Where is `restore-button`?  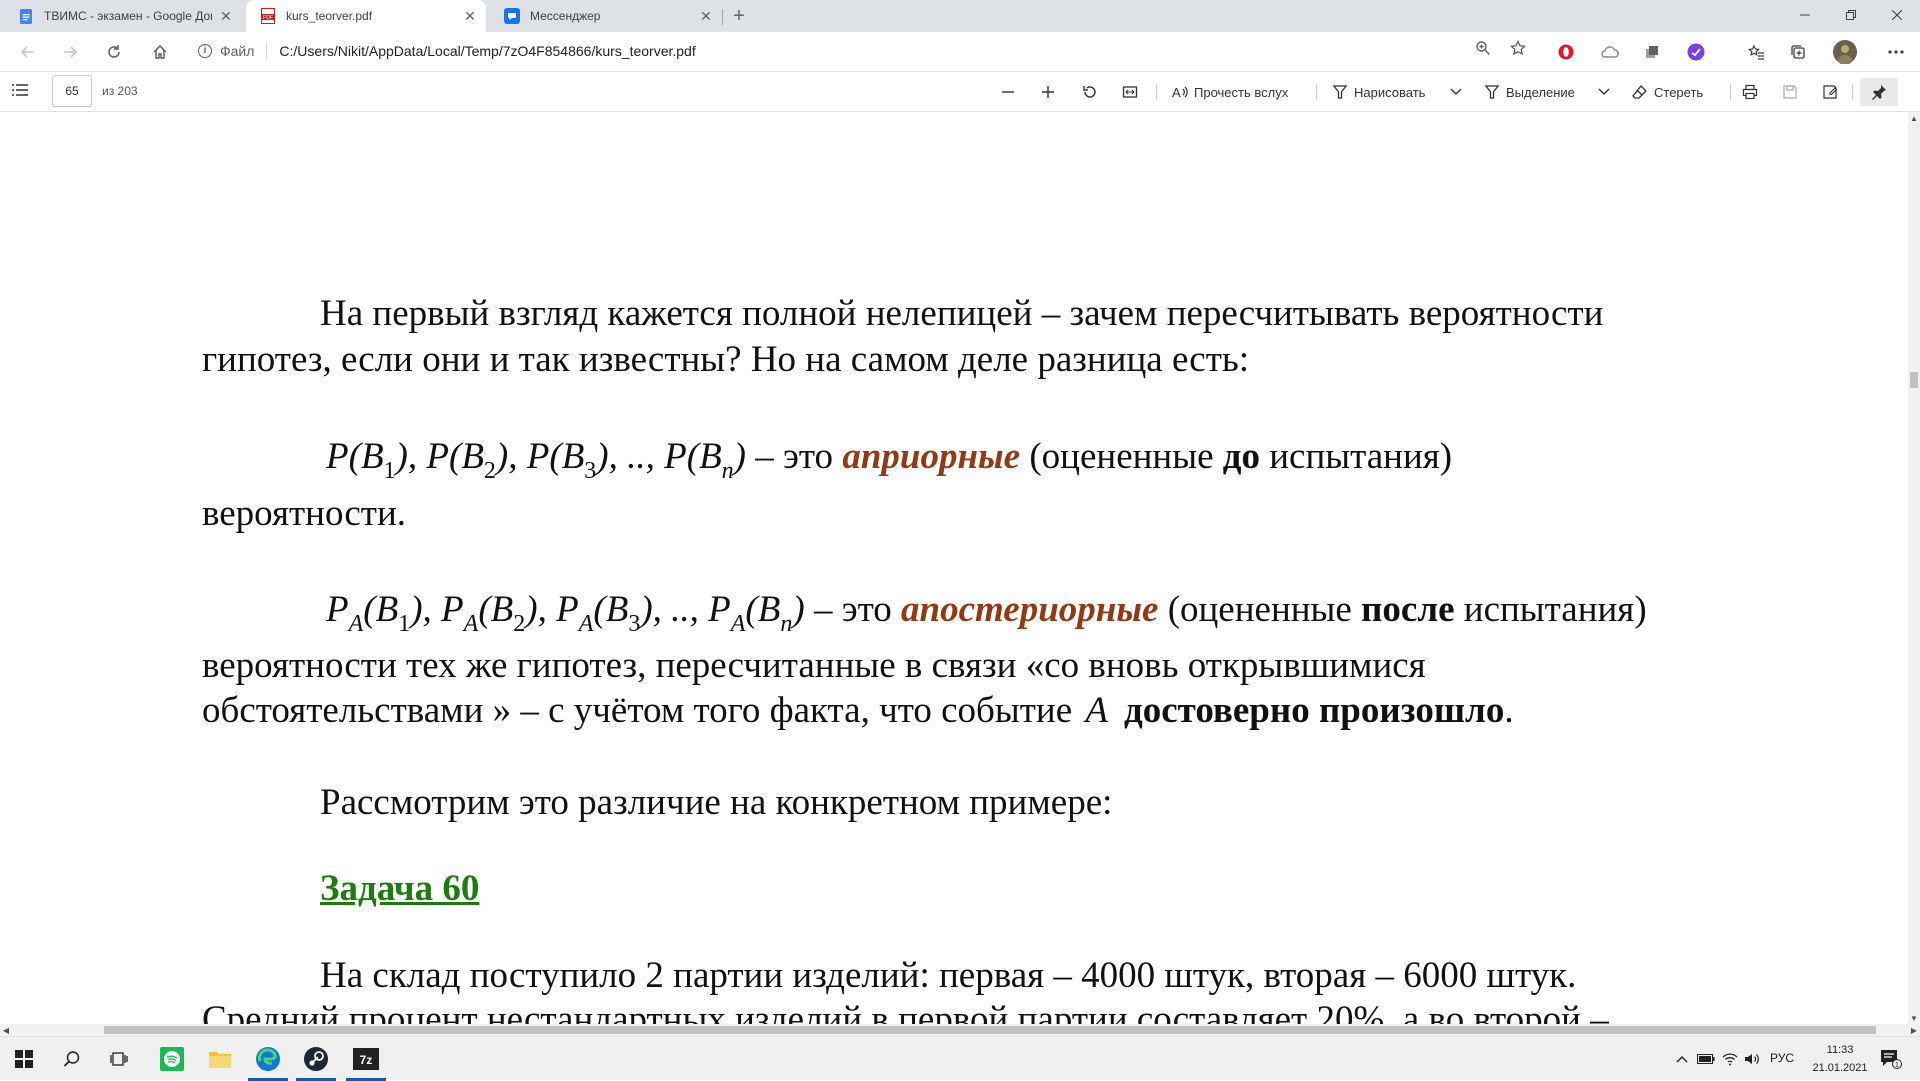 restore-button is located at coordinates (1851, 15).